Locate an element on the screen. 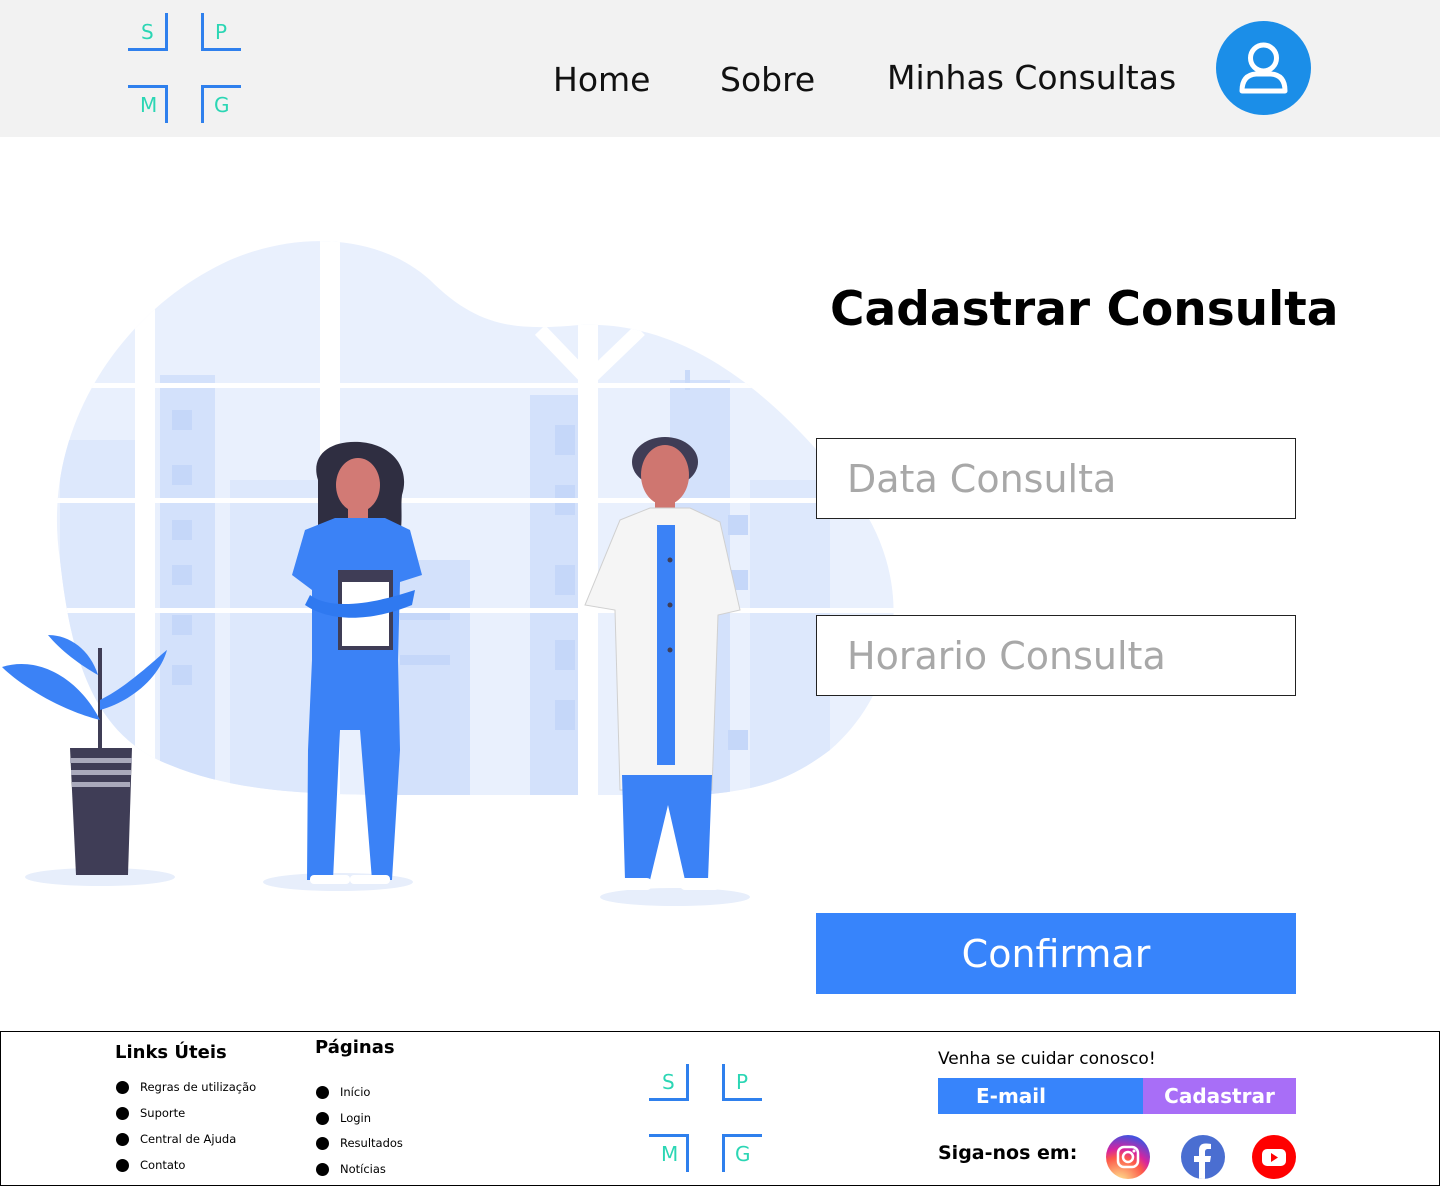 This screenshot has width=1440, height=1186. page-inicio: Início is located at coordinates (359, 1095).